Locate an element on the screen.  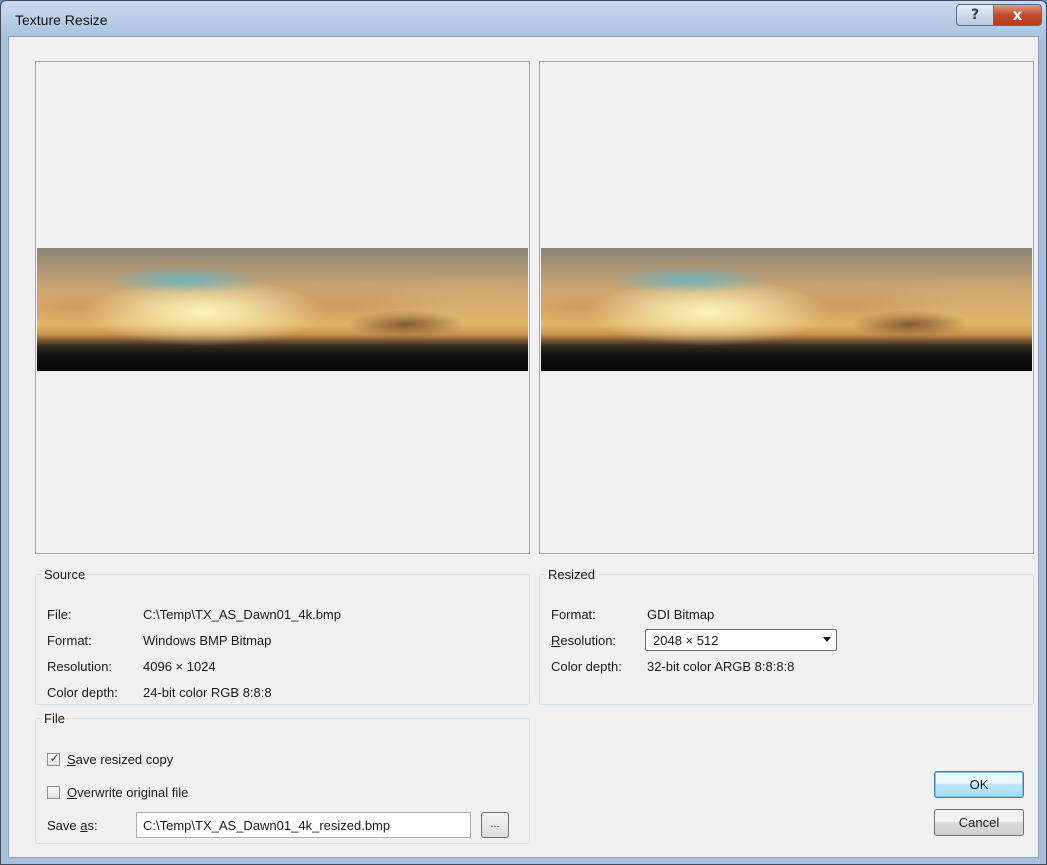
save-resized-copy-checkbox: ✓ is located at coordinates (53, 758).